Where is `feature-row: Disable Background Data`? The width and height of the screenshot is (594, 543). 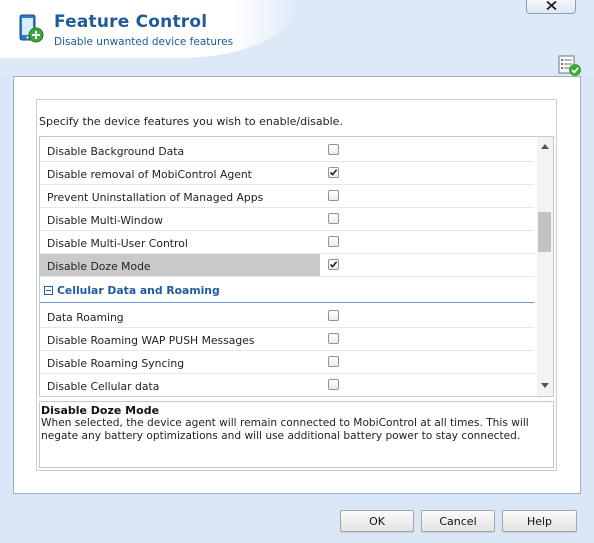
feature-row: Disable Background Data is located at coordinates (287, 150).